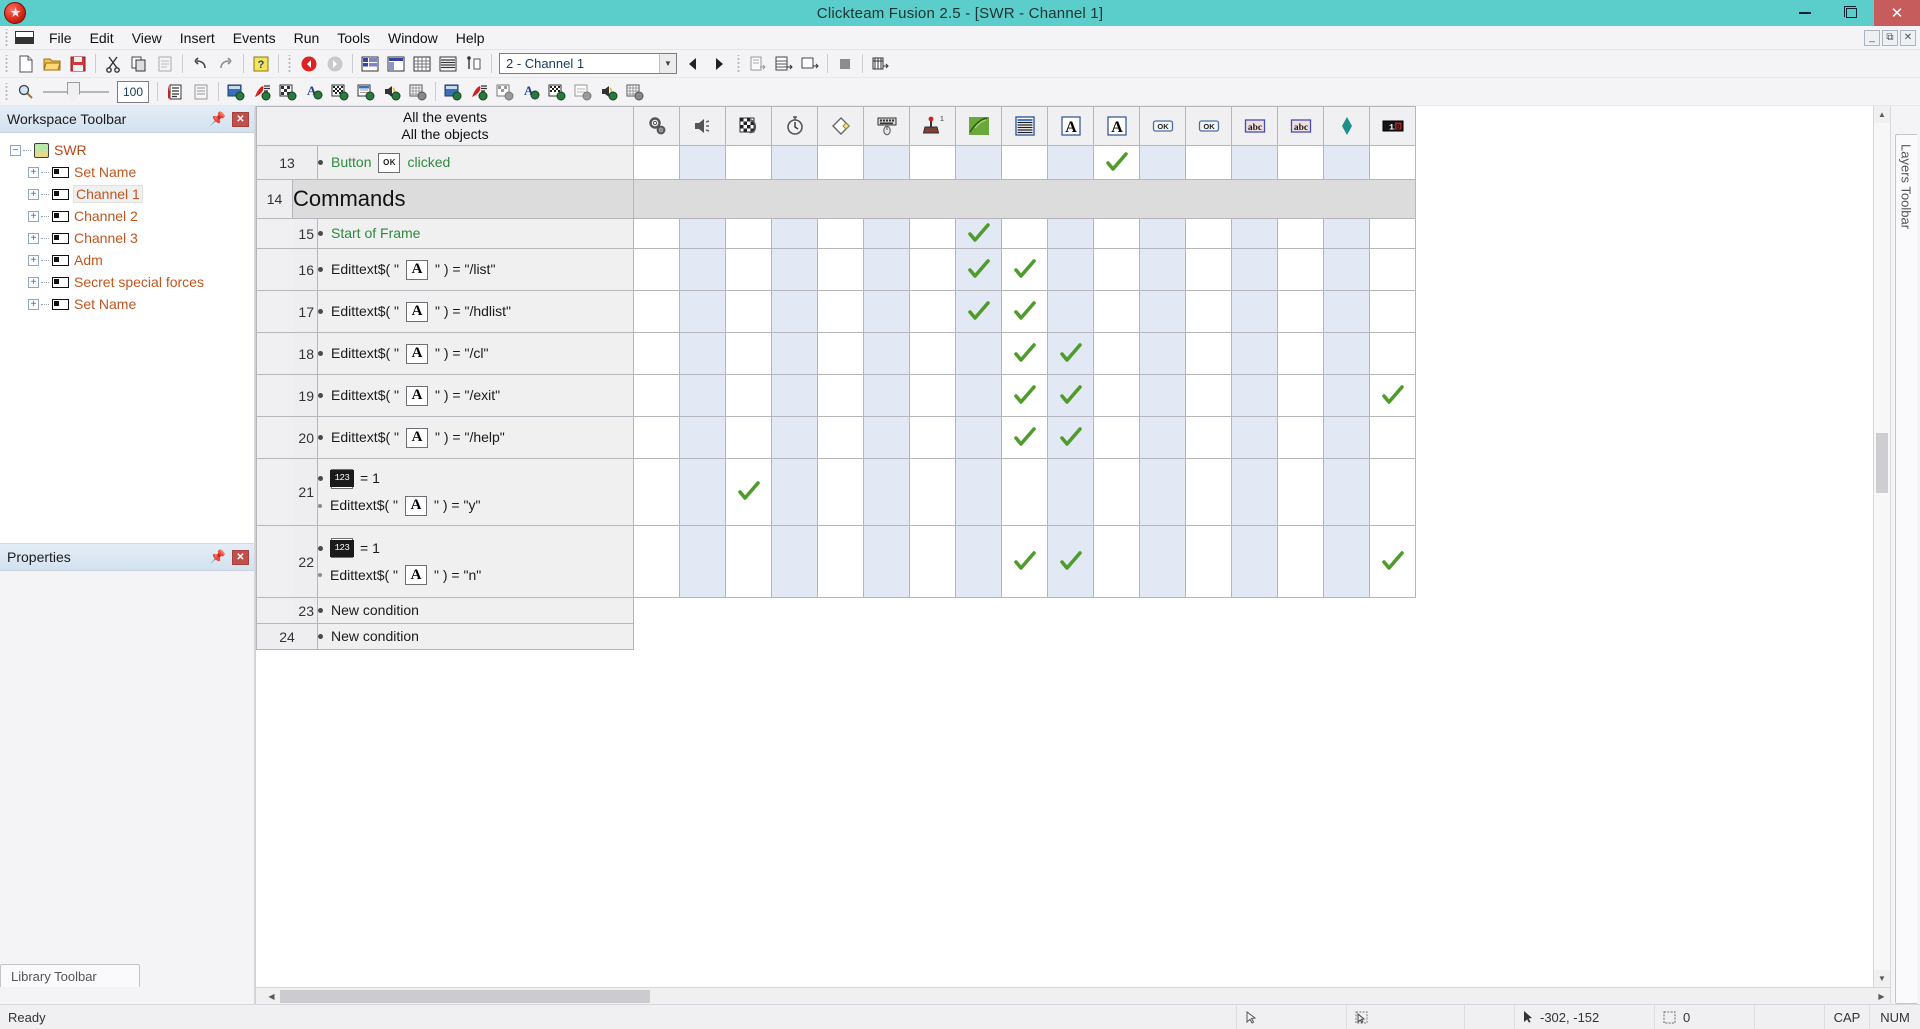 The image size is (1920, 1029). What do you see at coordinates (836, 353) in the screenshot?
I see `event-row: 18 Edittext$( " A " ) = "/cl"` at bounding box center [836, 353].